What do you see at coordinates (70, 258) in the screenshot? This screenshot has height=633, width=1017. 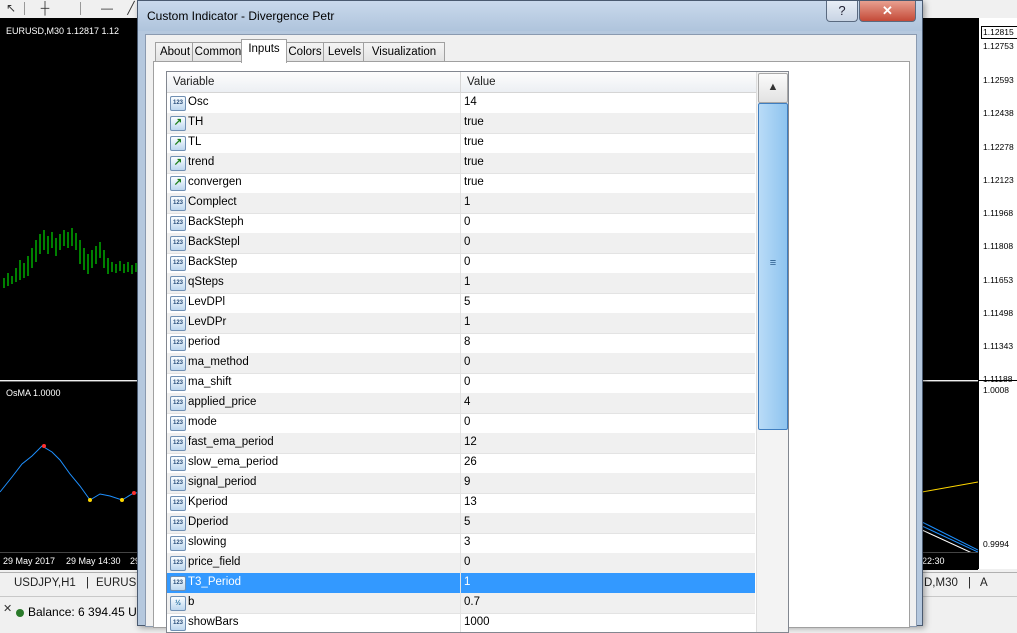 I see `price-candles` at bounding box center [70, 258].